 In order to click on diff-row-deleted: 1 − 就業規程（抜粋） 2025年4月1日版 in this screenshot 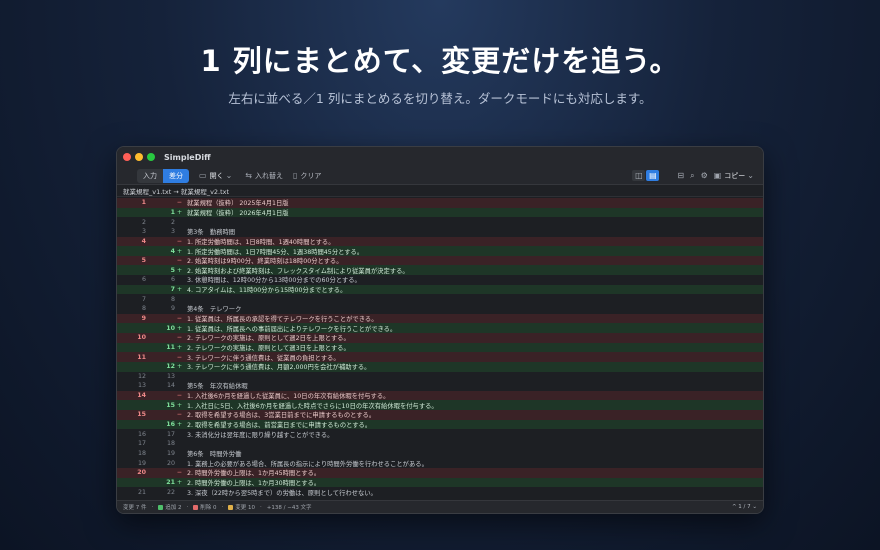, I will do `click(440, 203)`.